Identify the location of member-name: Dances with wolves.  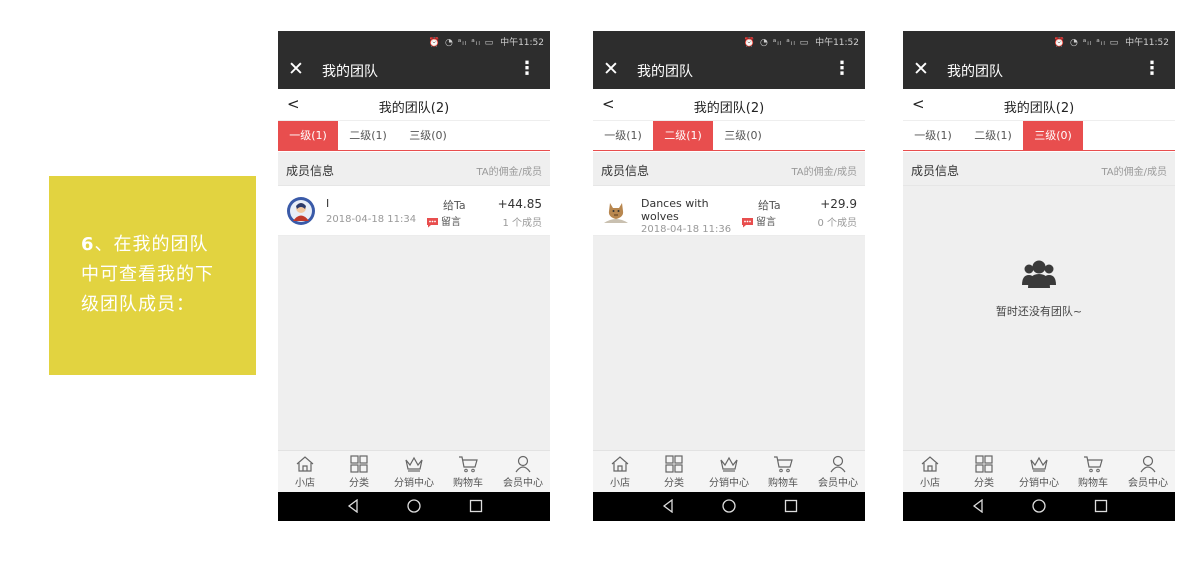
(675, 210).